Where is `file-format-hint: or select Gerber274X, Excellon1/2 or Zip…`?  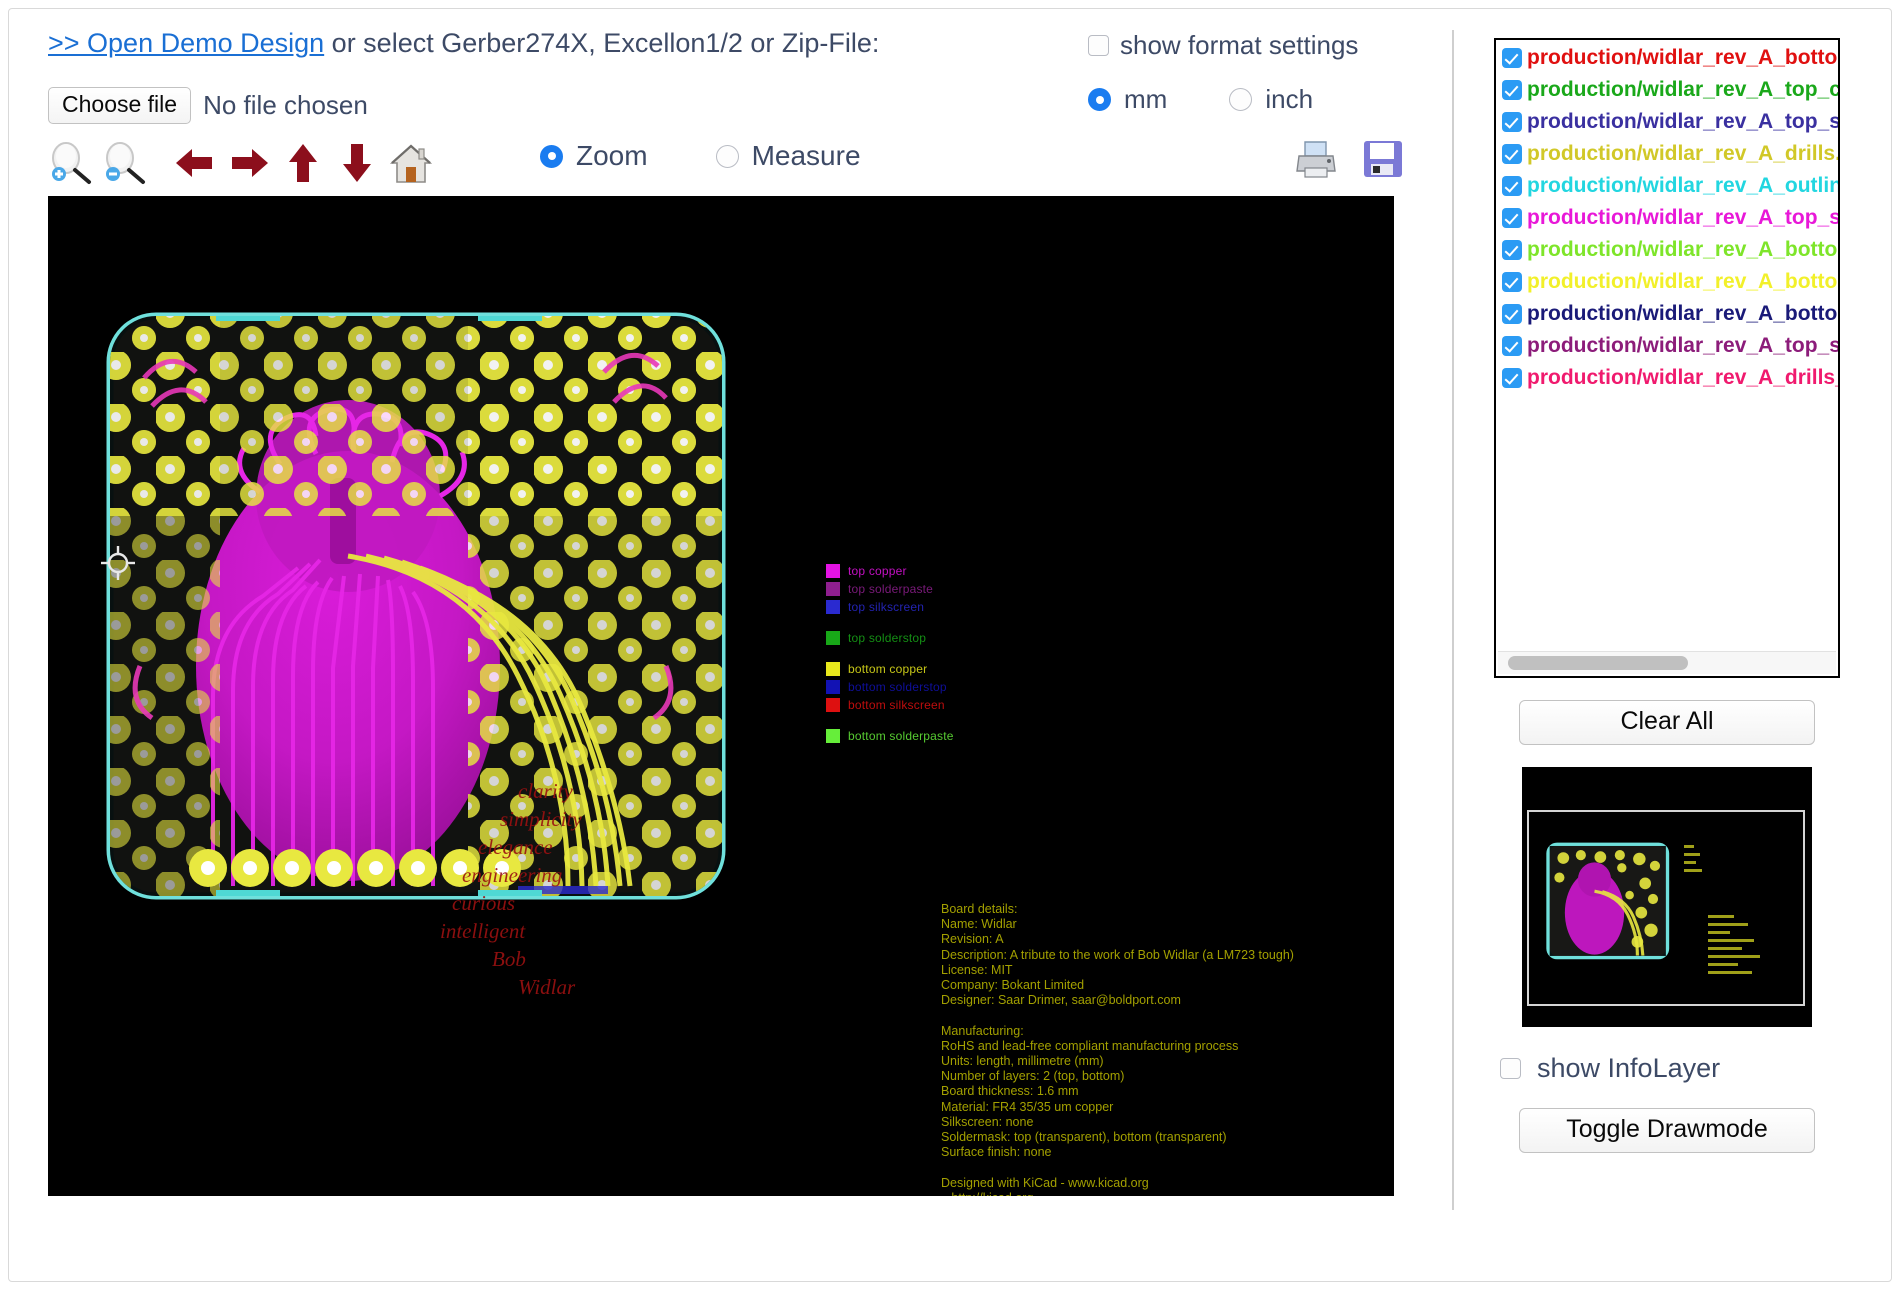
file-format-hint: or select Gerber274X, Excellon1/2 or Zip… is located at coordinates (602, 43).